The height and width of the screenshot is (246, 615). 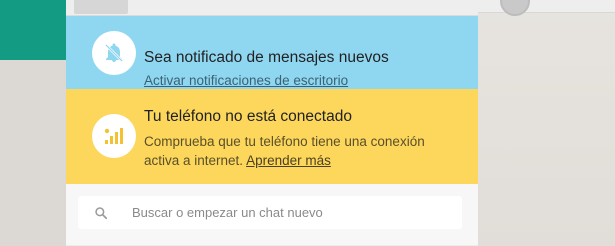 I want to click on phone-banner-title: Tu teléfono no está conectado, so click(x=248, y=116).